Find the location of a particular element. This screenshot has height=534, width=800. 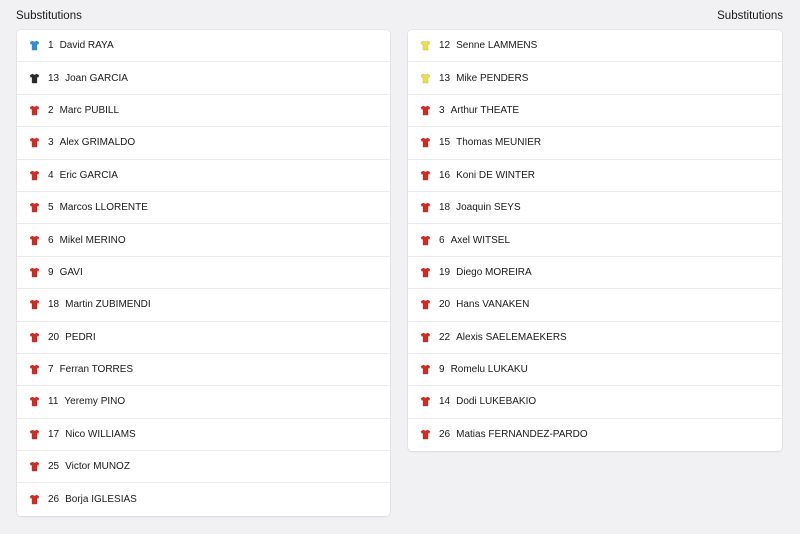

player-number: 11 is located at coordinates (53, 402).